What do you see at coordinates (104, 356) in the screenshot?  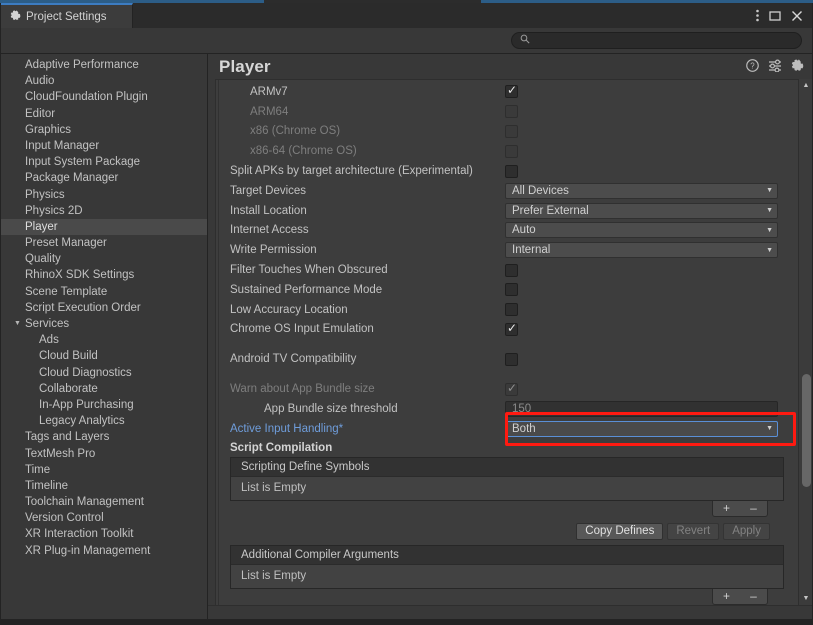 I see `sidebar-item-cloud-build: Cloud Build` at bounding box center [104, 356].